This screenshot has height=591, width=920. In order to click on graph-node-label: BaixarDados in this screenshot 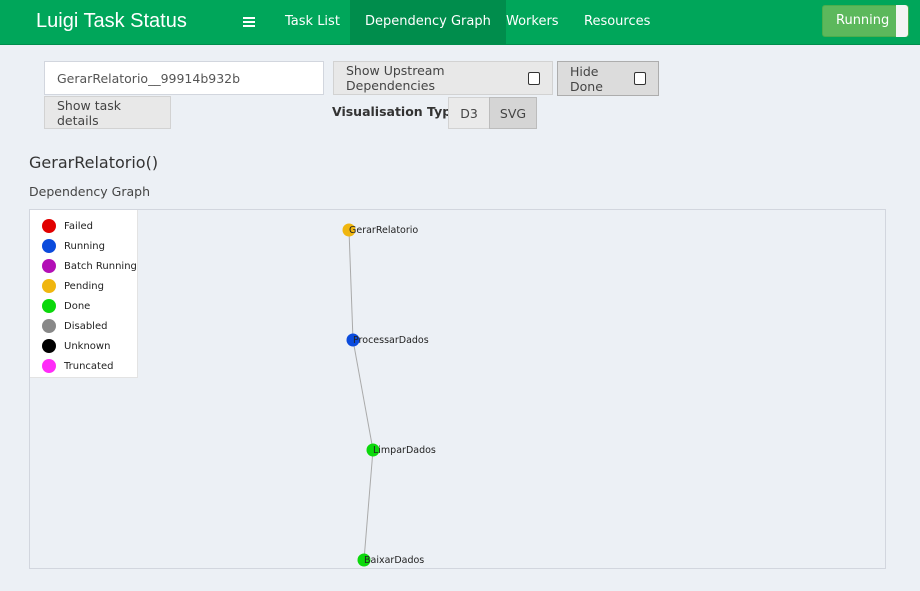, I will do `click(394, 560)`.